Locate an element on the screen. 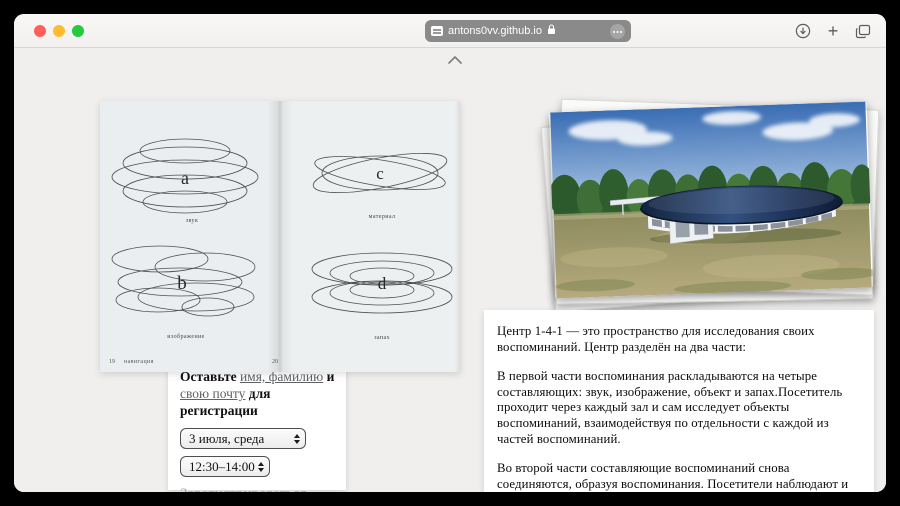  time-select-value: 12:30–14:00 is located at coordinates (222, 466).